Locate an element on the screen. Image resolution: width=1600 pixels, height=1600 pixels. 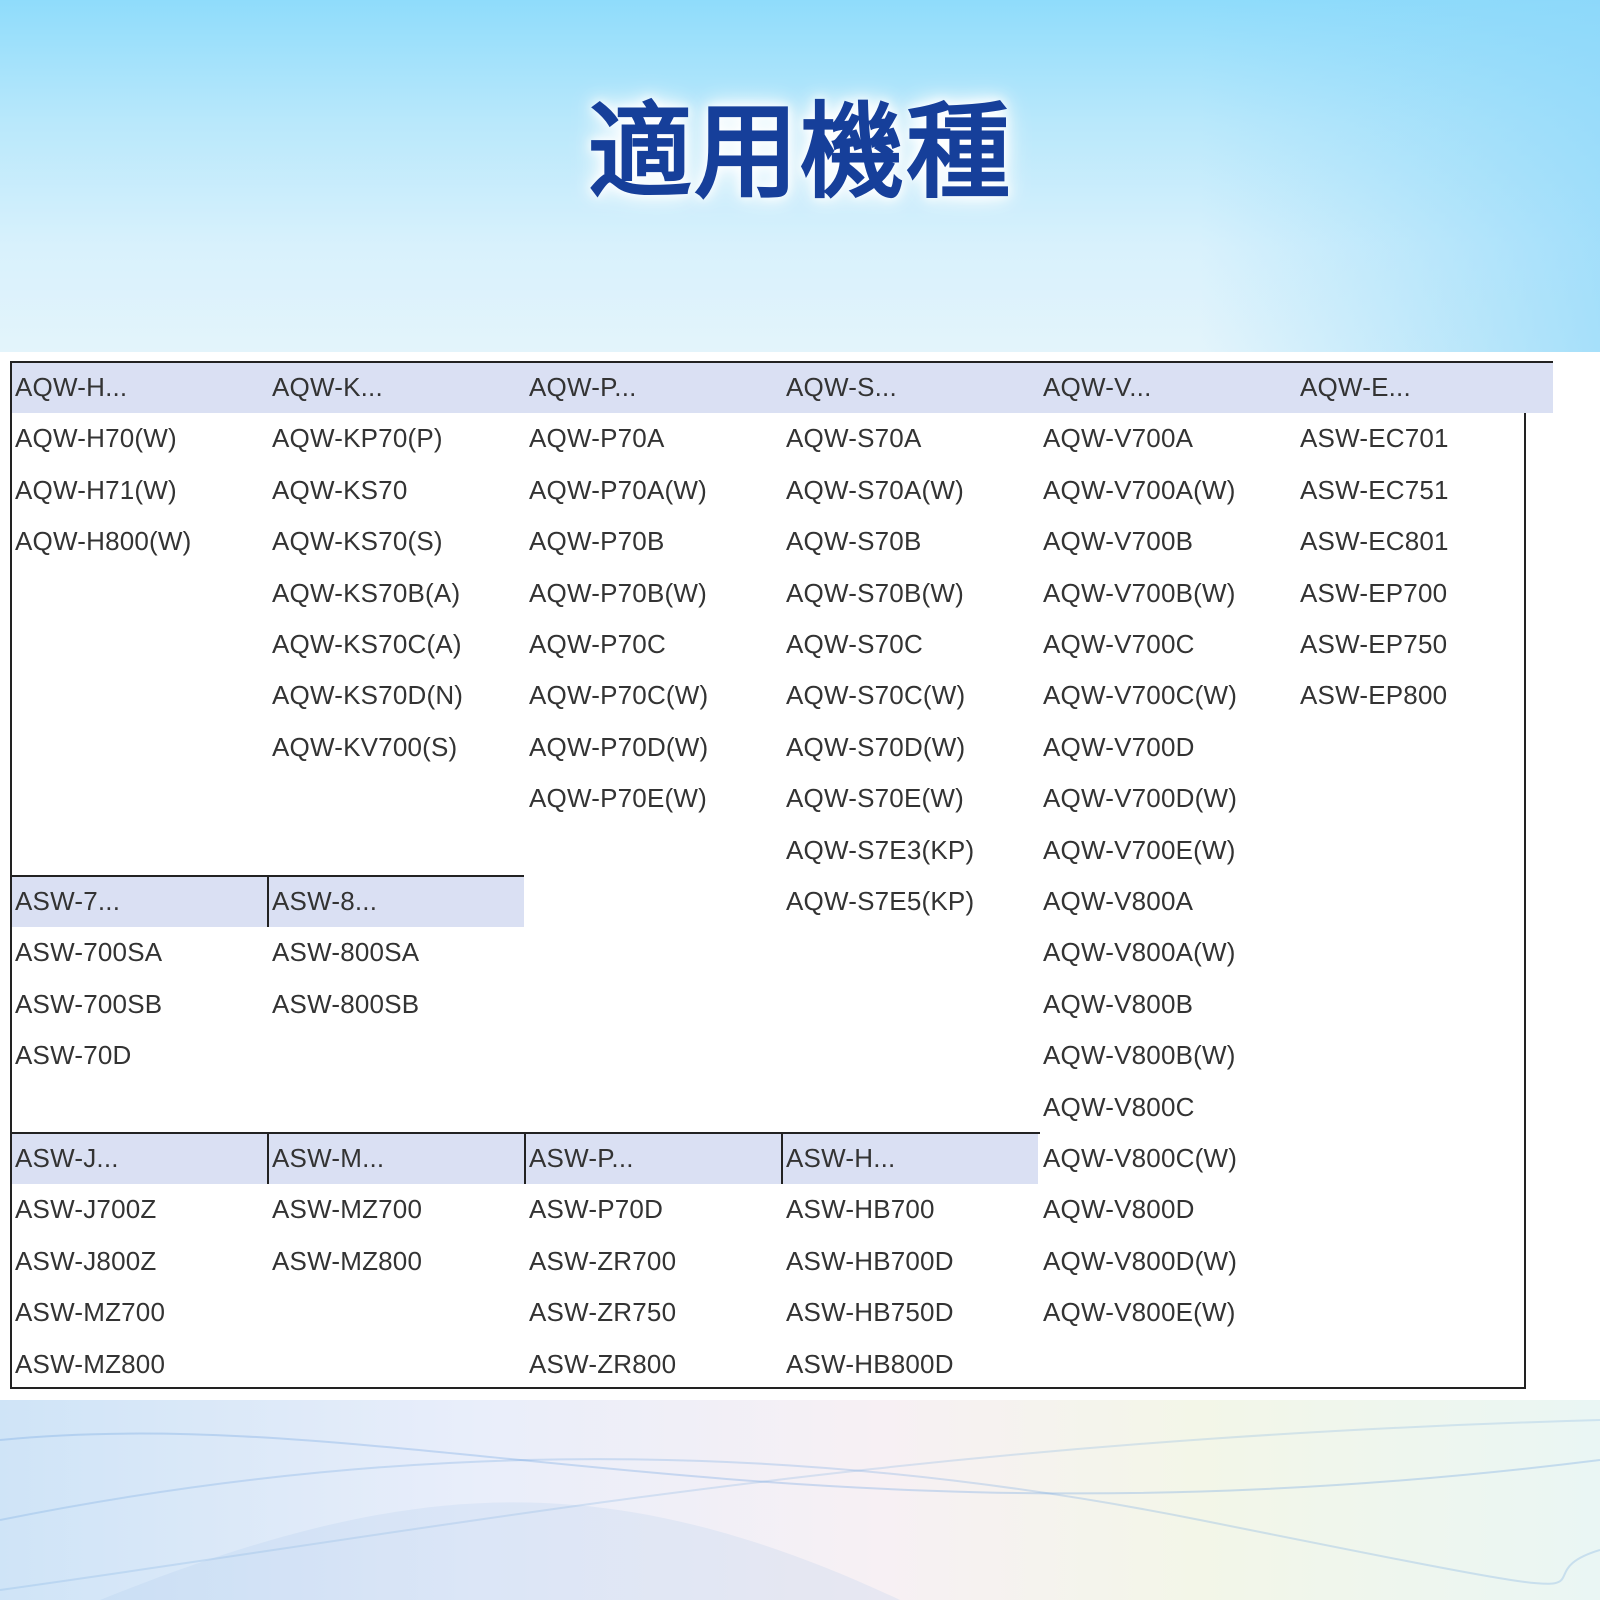
model-item: ASW-J700Z is located at coordinates (86, 1209).